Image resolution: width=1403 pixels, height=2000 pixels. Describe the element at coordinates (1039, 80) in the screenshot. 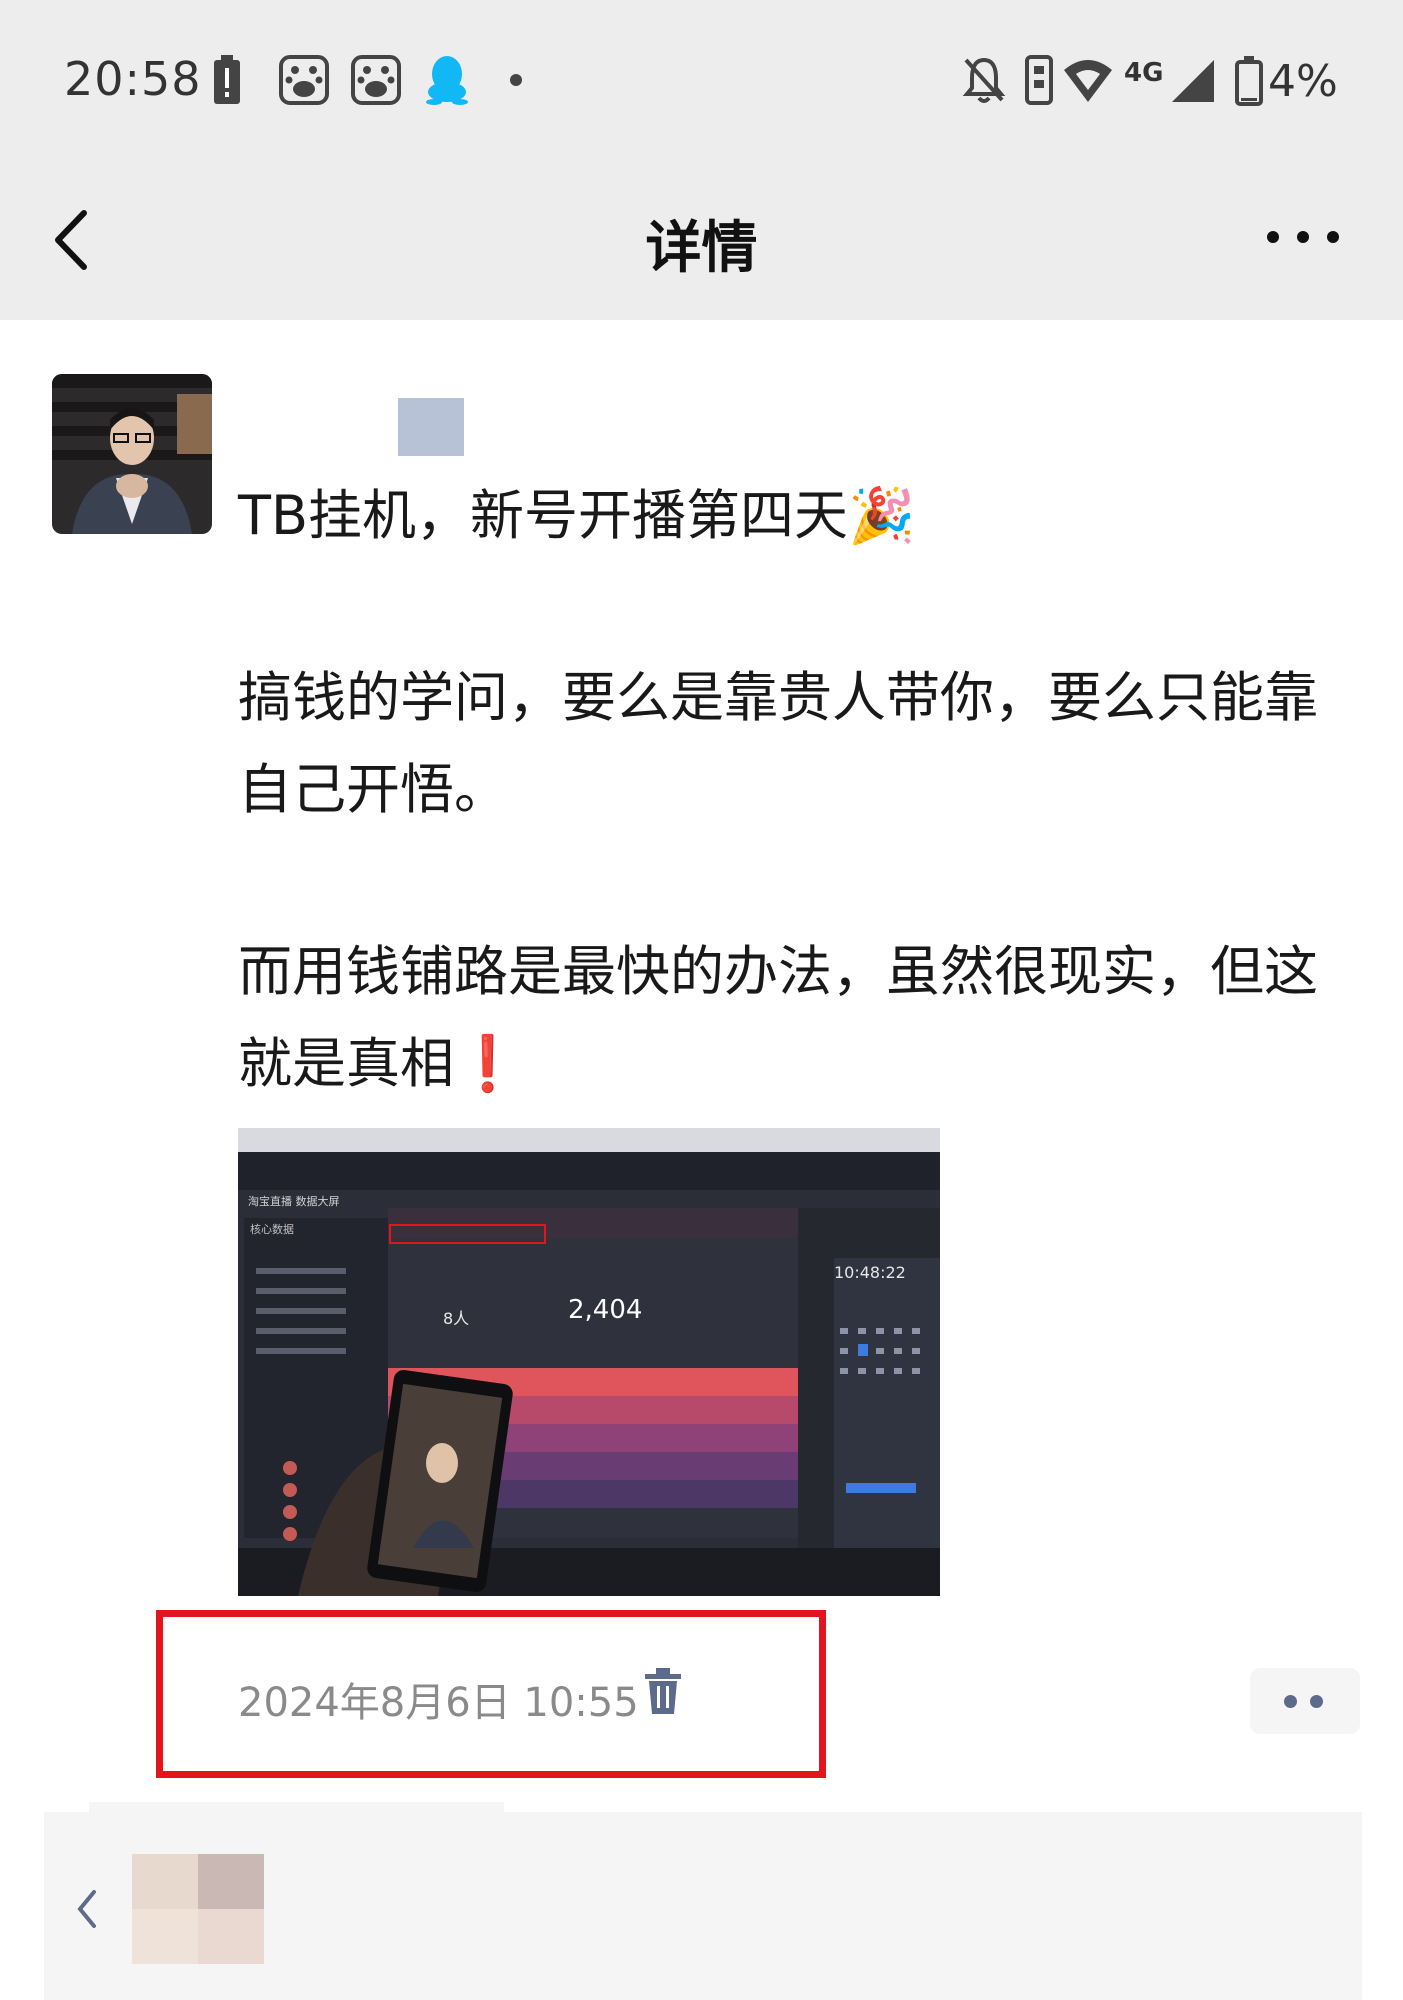

I see `vibrate-icon` at that location.